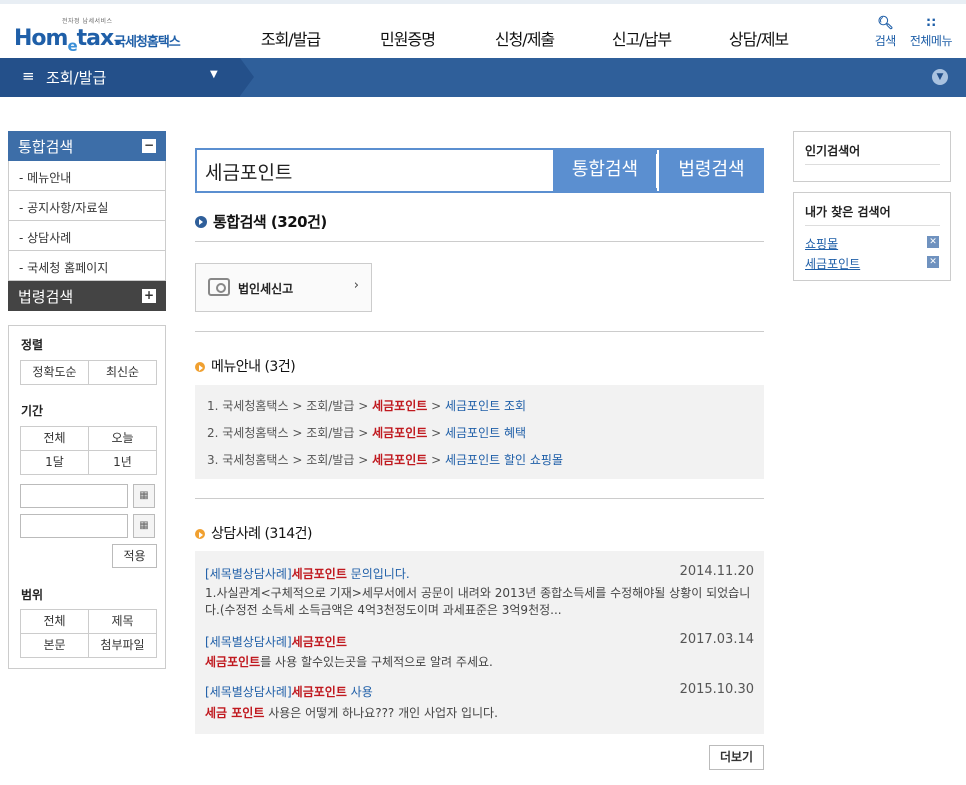 The width and height of the screenshot is (966, 785). Describe the element at coordinates (123, 439) in the screenshot. I see `period-today-button: 오늘` at that location.